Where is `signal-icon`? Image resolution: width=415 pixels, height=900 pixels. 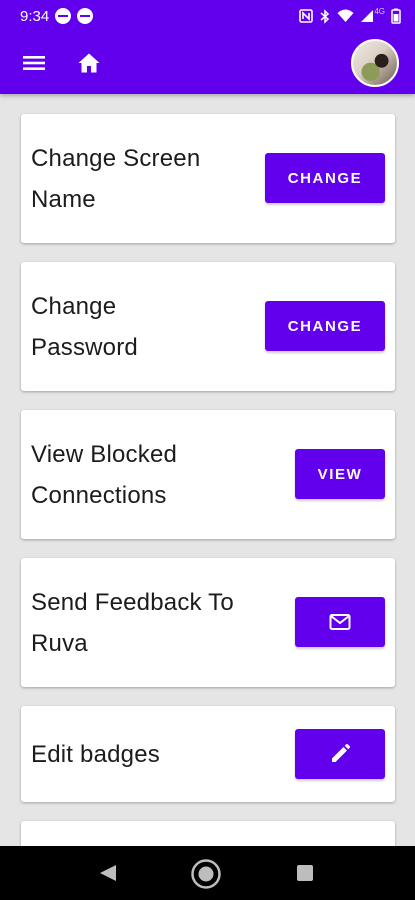
signal-icon is located at coordinates (367, 16).